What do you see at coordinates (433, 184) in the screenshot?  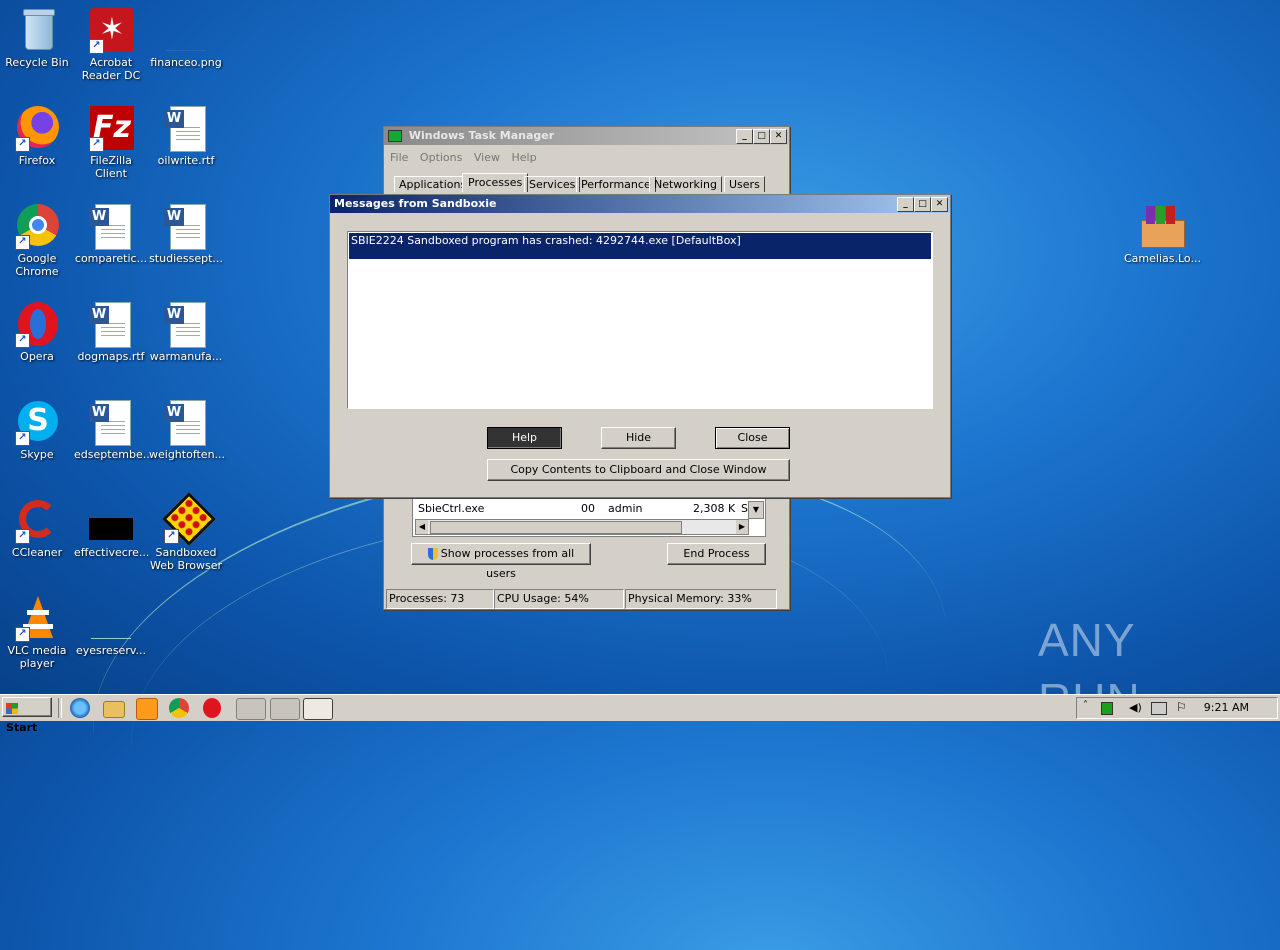 I see `tab-applications: Applications` at bounding box center [433, 184].